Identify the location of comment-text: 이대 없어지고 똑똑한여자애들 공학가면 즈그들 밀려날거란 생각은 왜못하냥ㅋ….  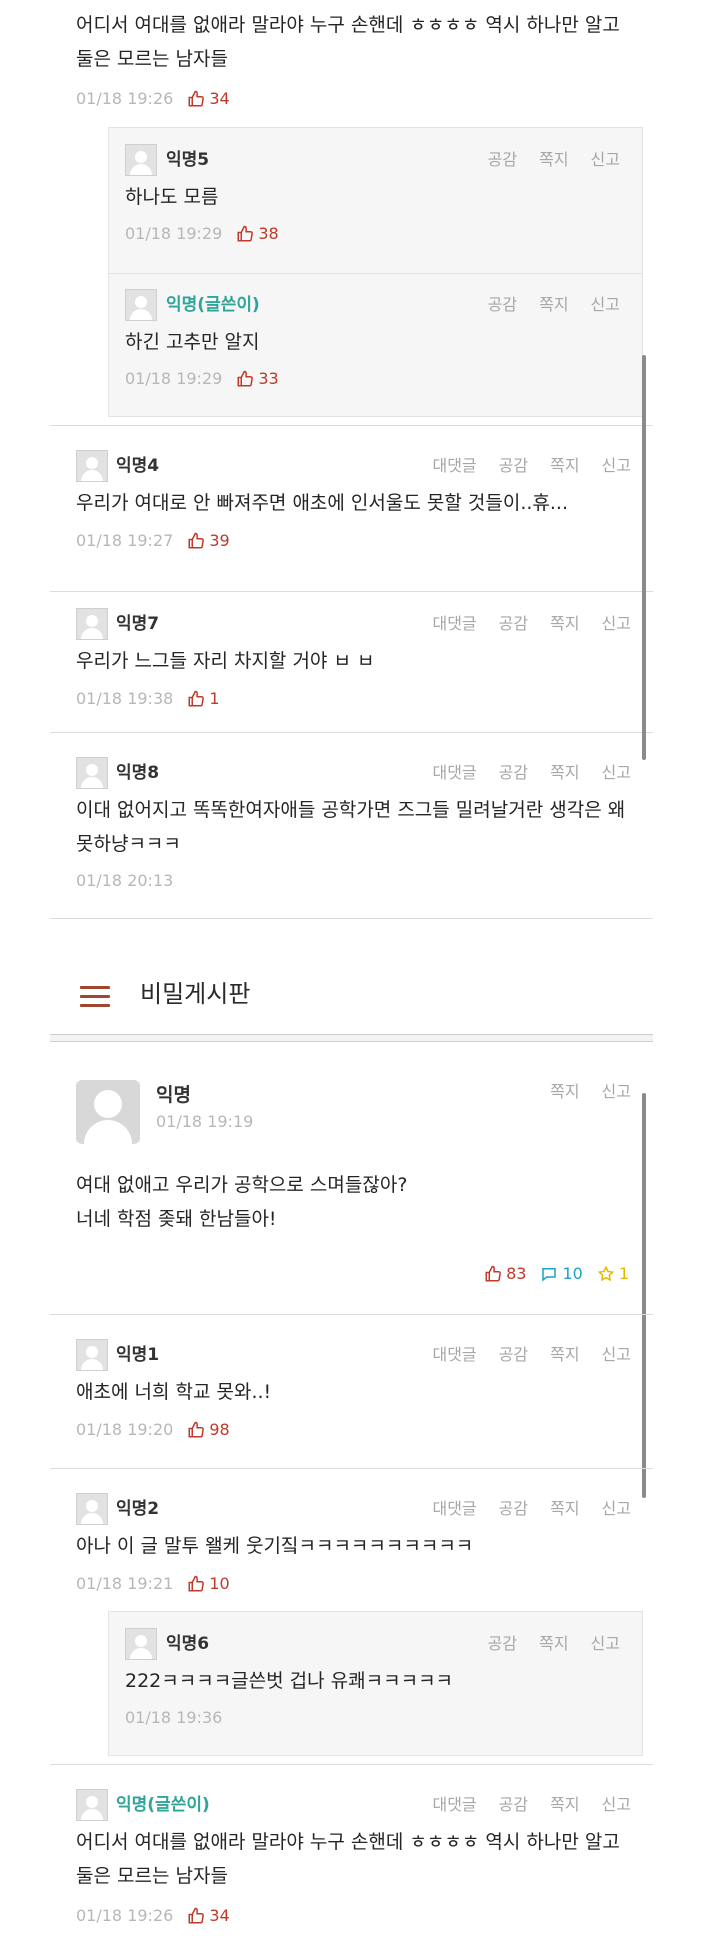
(351, 827).